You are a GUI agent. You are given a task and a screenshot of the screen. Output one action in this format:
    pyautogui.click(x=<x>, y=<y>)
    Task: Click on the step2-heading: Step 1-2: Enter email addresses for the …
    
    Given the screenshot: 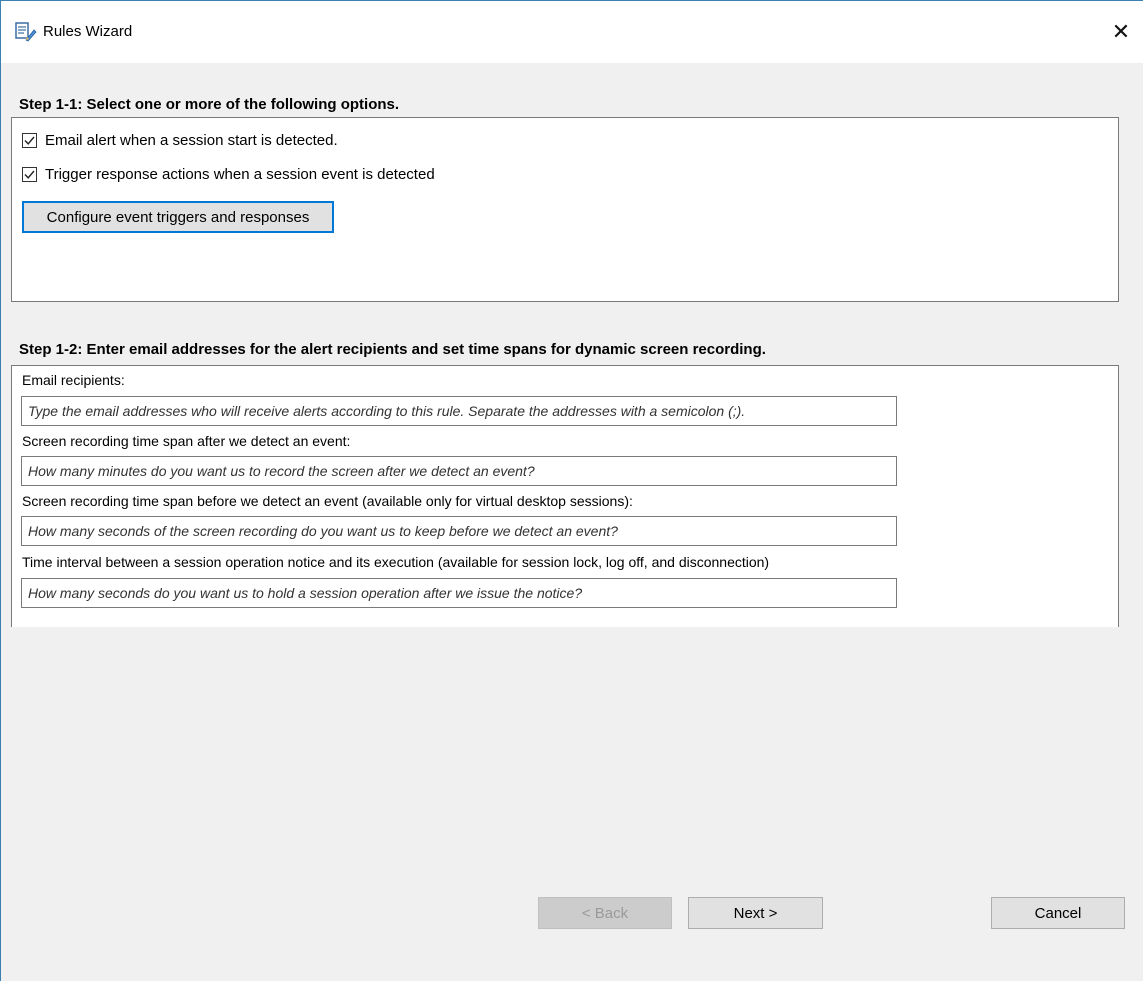 What is the action you would take?
    pyautogui.click(x=392, y=349)
    